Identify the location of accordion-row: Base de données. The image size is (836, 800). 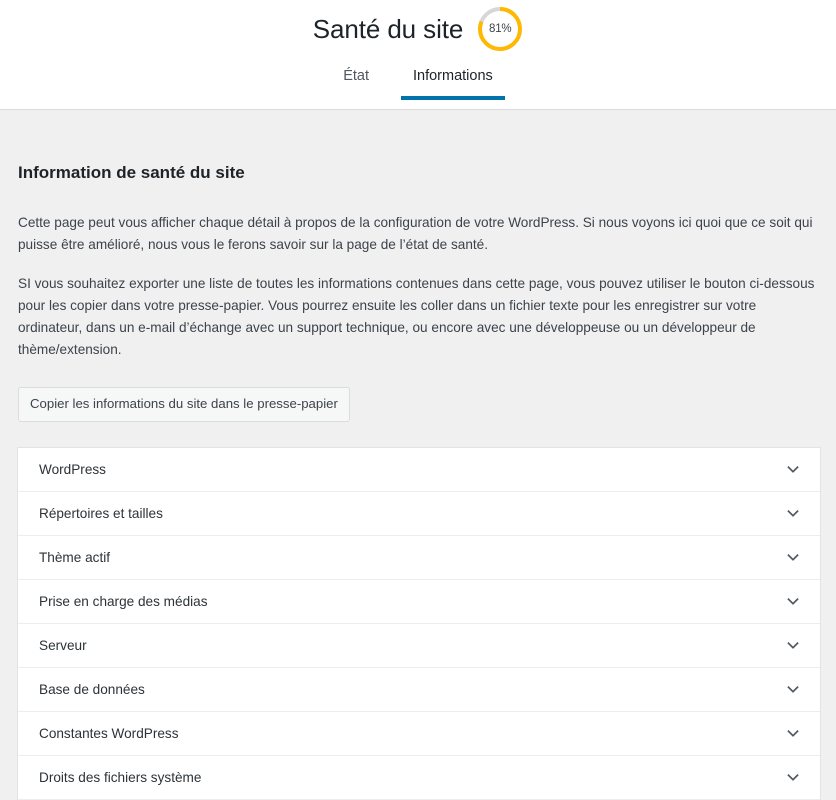
(419, 689).